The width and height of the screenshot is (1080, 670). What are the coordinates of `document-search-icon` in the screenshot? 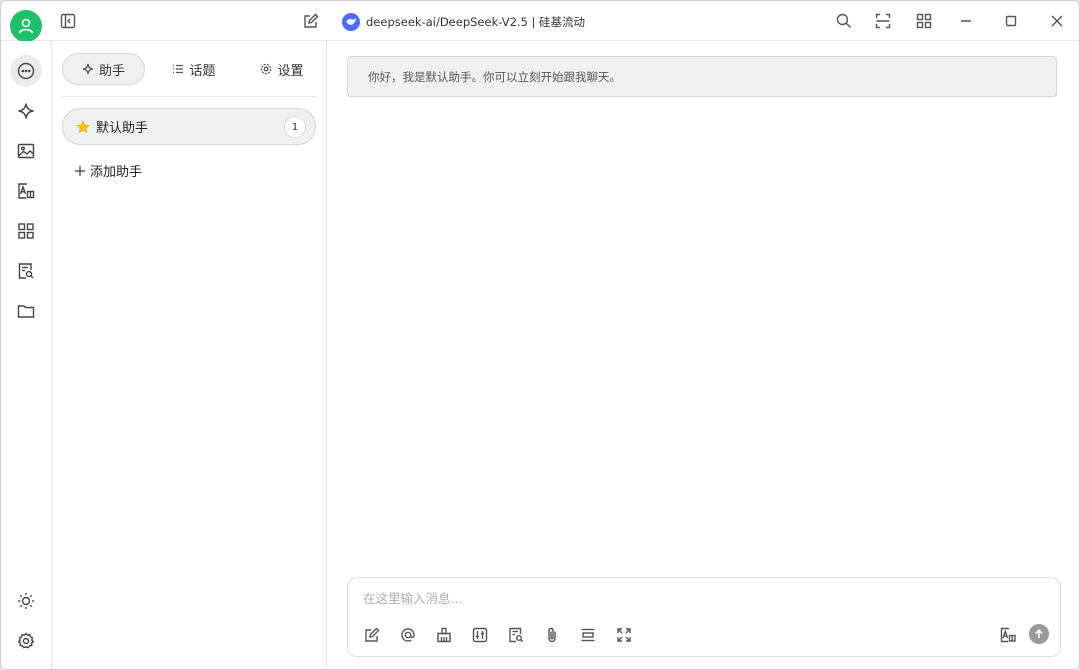 It's located at (26, 271).